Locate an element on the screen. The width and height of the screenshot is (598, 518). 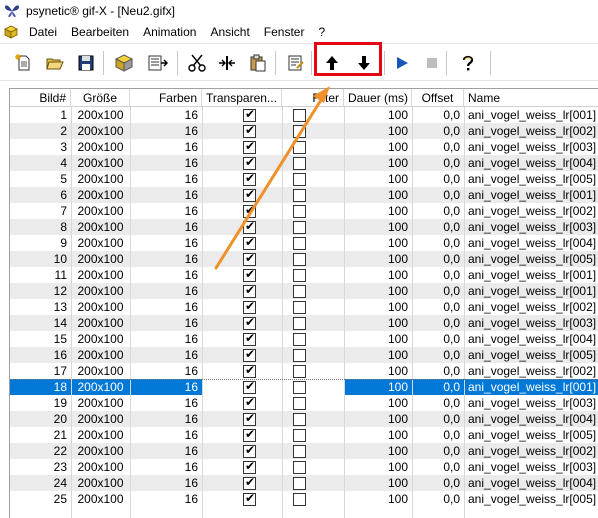
export-icon is located at coordinates (158, 63).